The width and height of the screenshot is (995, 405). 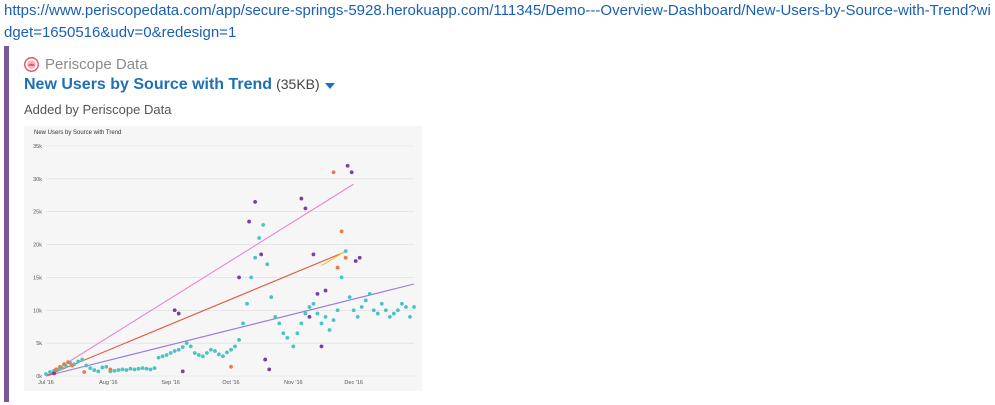 I want to click on card-header: Periscope Data, so click(x=86, y=64).